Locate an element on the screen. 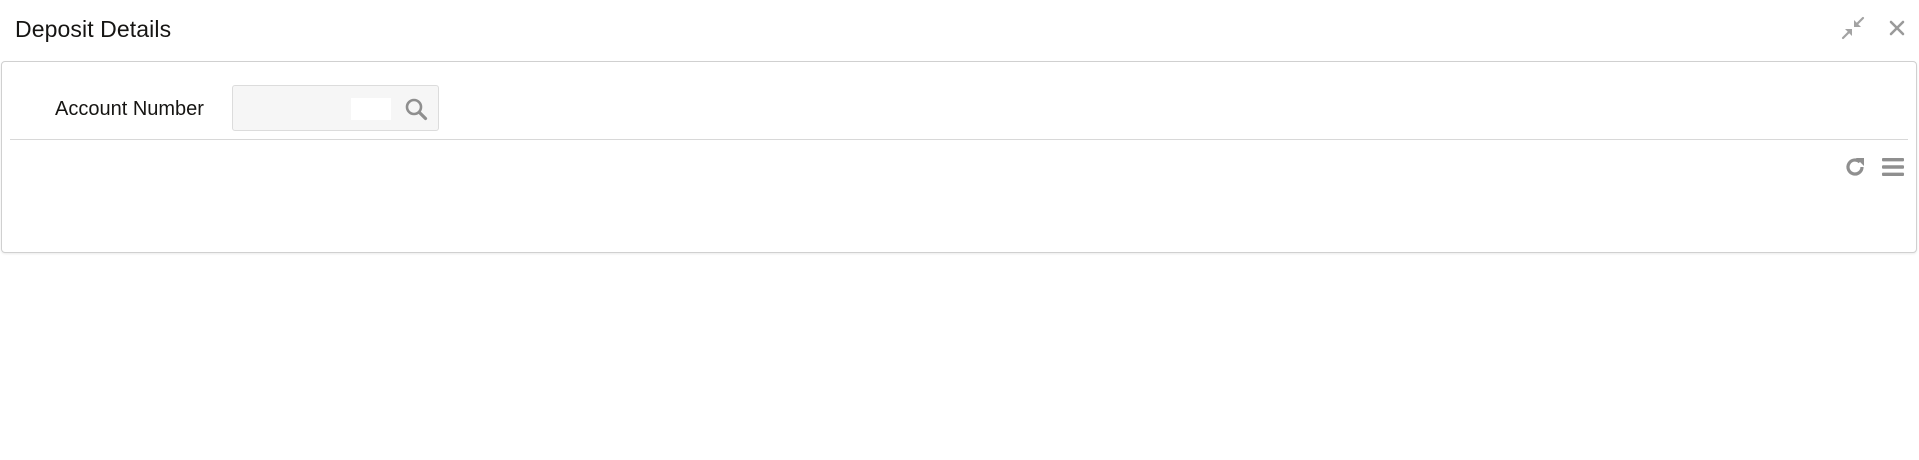 This screenshot has height=460, width=1919. refresh-icon is located at coordinates (1855, 167).